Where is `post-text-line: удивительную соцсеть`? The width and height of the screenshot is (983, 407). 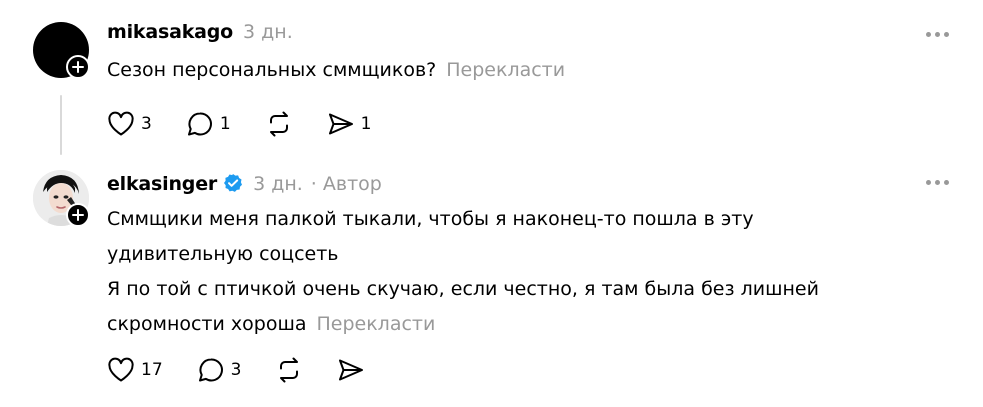
post-text-line: удивительную соцсеть is located at coordinates (223, 254).